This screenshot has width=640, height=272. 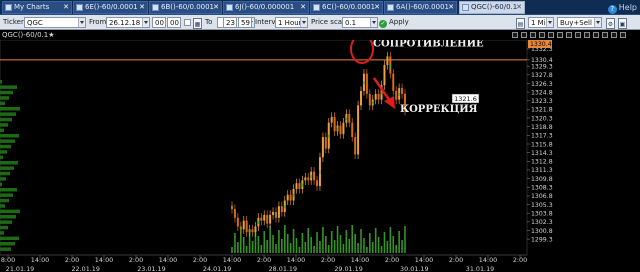 I want to click on options-icon, so click(x=614, y=35).